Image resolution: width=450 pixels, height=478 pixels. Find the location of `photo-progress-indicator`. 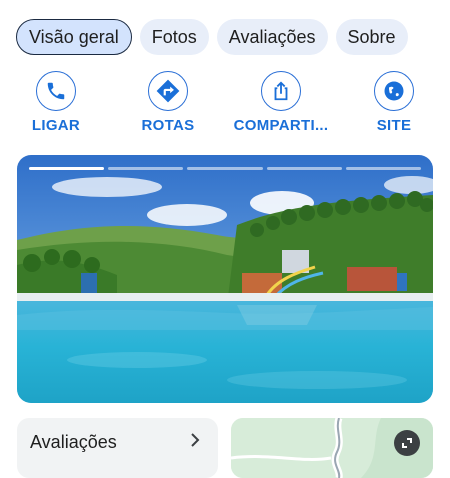

photo-progress-indicator is located at coordinates (225, 168).